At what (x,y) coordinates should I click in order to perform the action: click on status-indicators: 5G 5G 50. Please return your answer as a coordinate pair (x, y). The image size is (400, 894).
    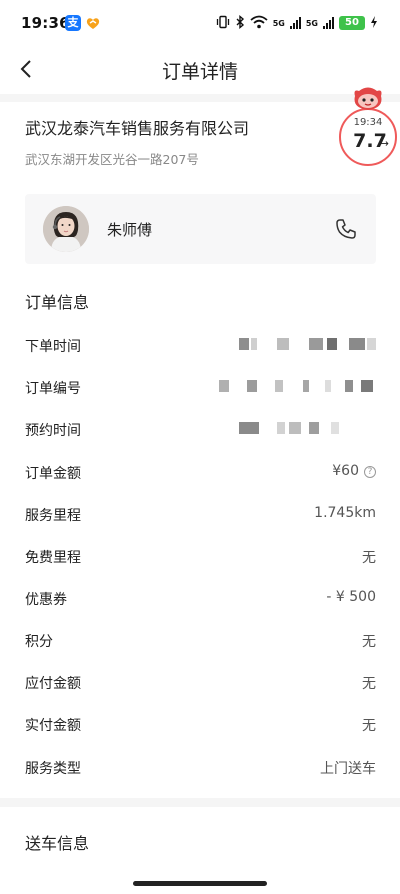
    Looking at the image, I should click on (297, 23).